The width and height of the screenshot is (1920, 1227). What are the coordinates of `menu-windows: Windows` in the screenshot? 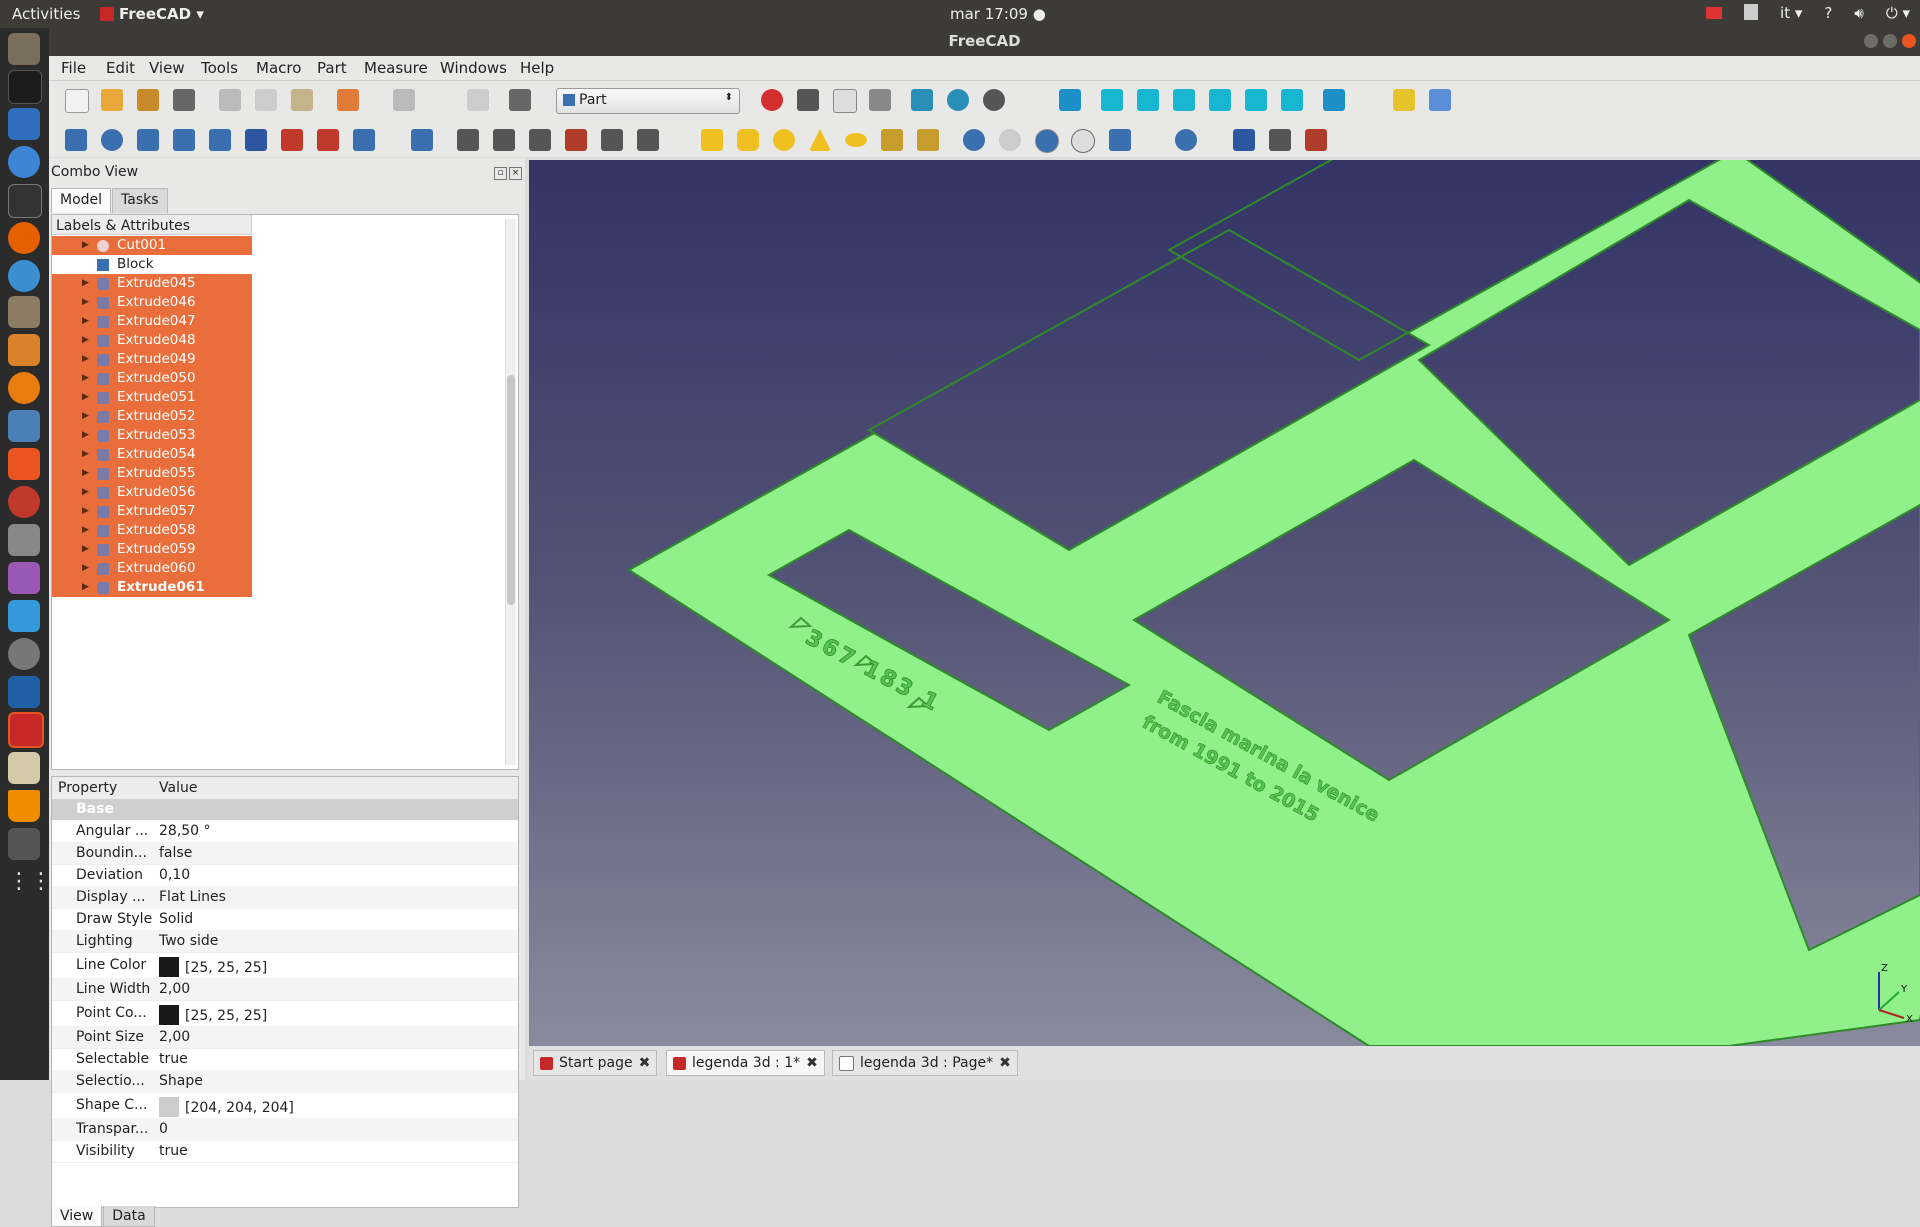 It's located at (473, 68).